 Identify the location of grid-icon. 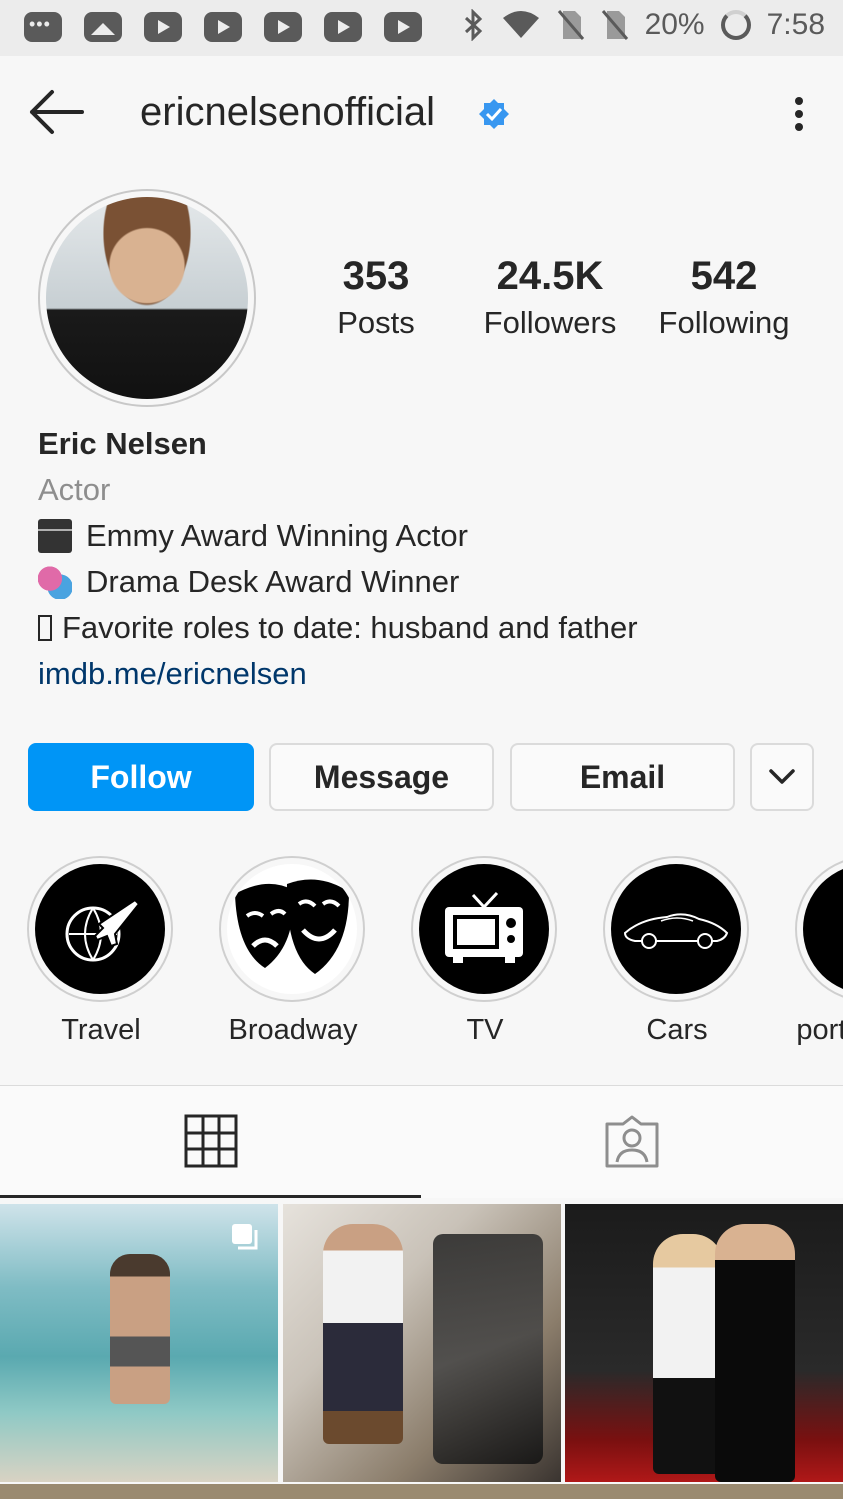
(210, 1140).